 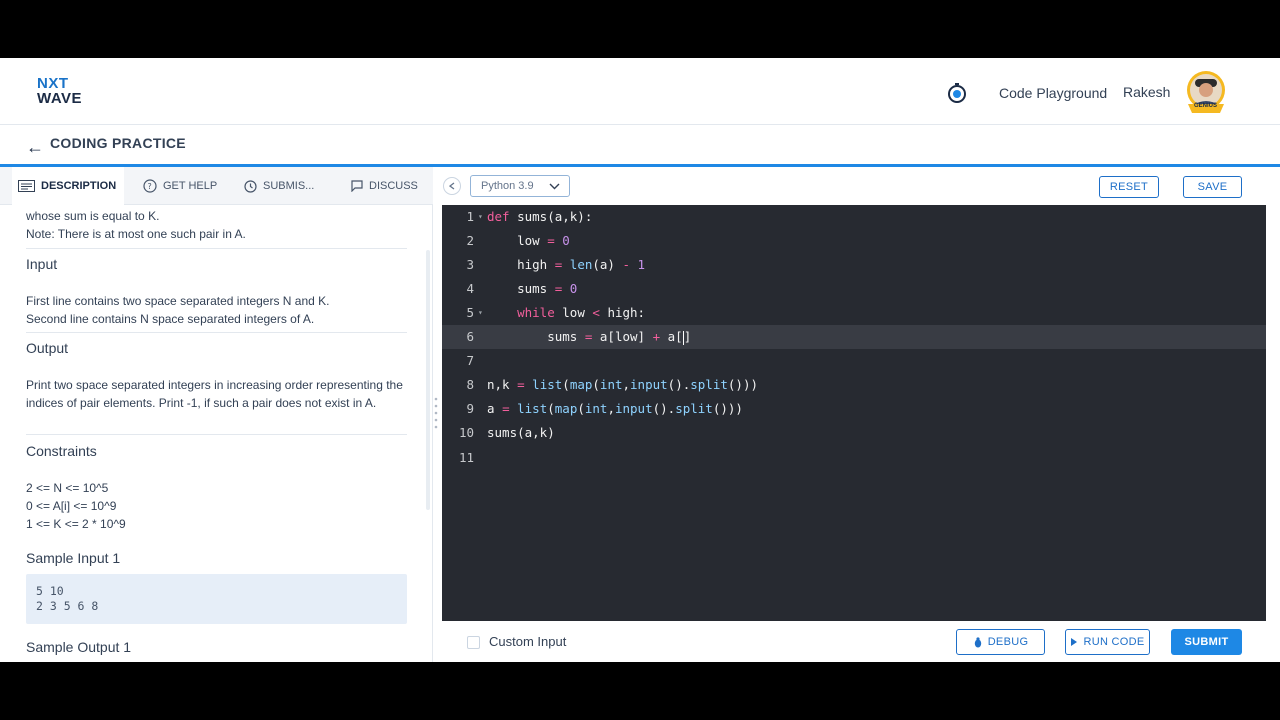 I want to click on code-line: 9 a = list(map(int,input().split())), so click(x=854, y=409).